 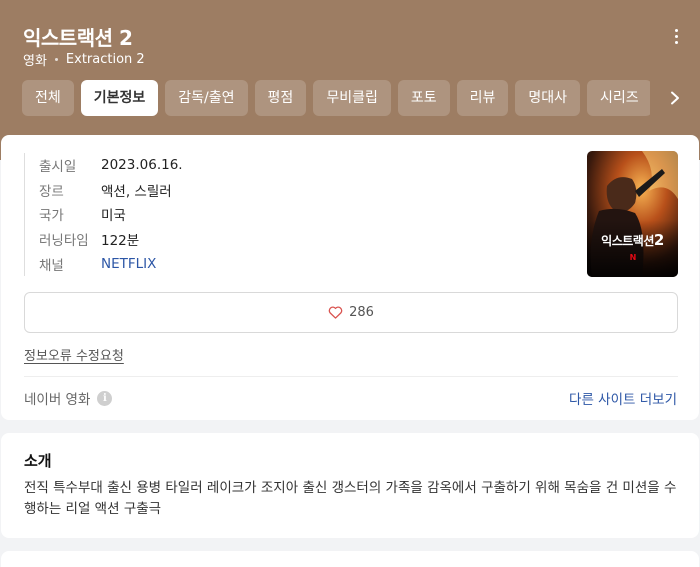 What do you see at coordinates (280, 98) in the screenshot?
I see `tab-rating: 평점` at bounding box center [280, 98].